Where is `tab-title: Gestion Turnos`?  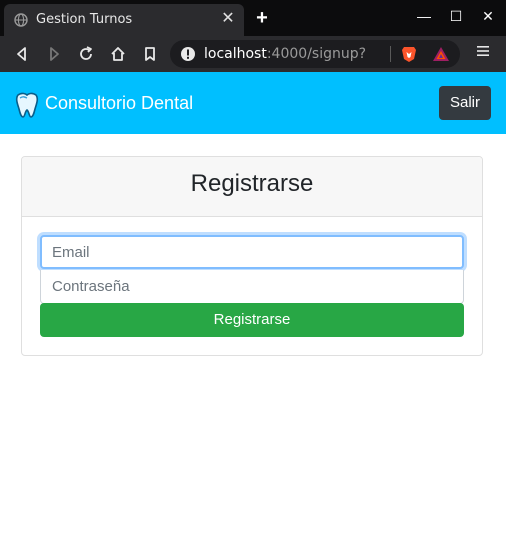 tab-title: Gestion Turnos is located at coordinates (84, 19).